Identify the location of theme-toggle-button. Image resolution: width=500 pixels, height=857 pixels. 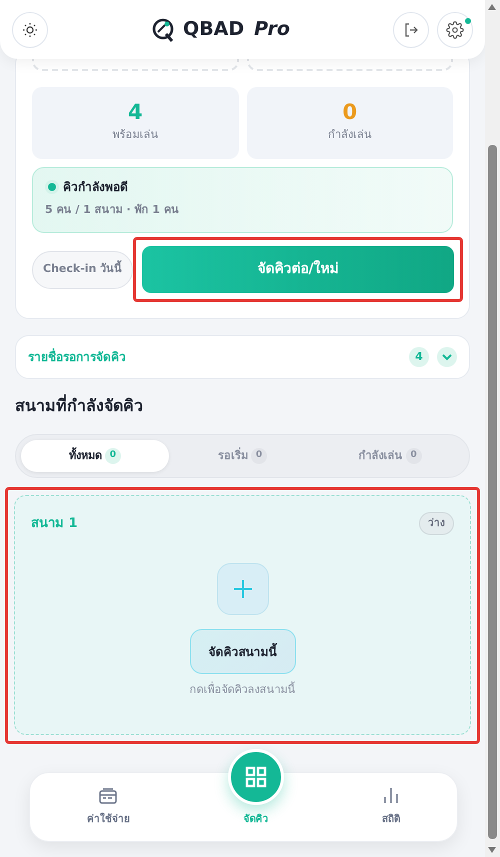
(30, 30).